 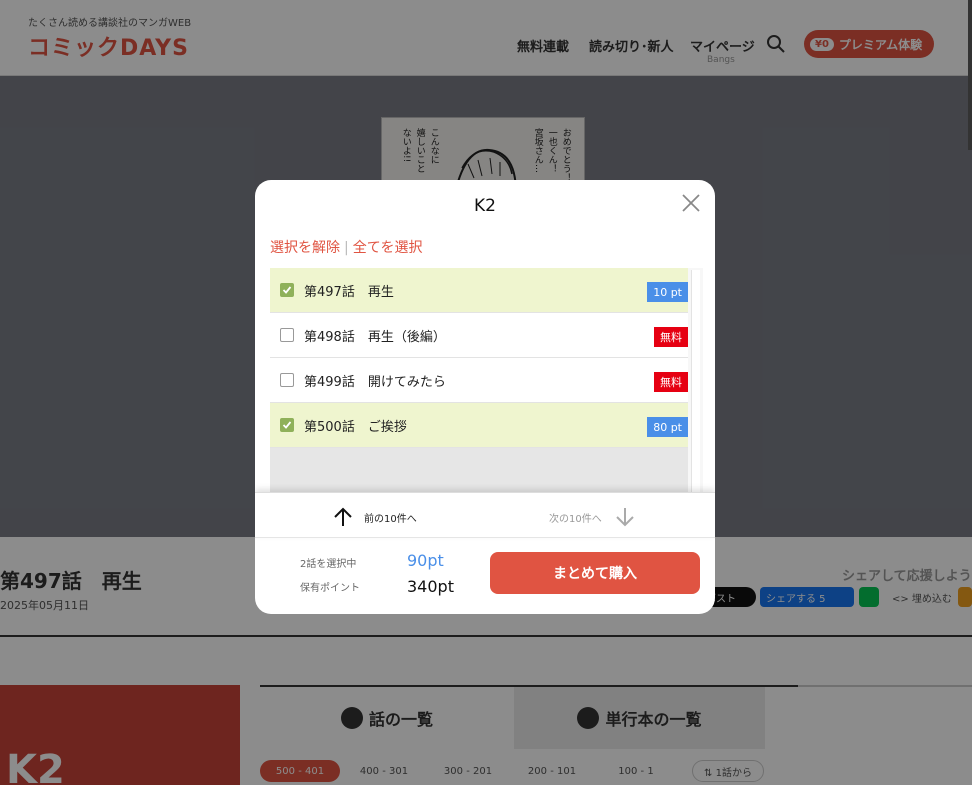 I want to click on prev-page-label: 前の10件へ, so click(x=390, y=519).